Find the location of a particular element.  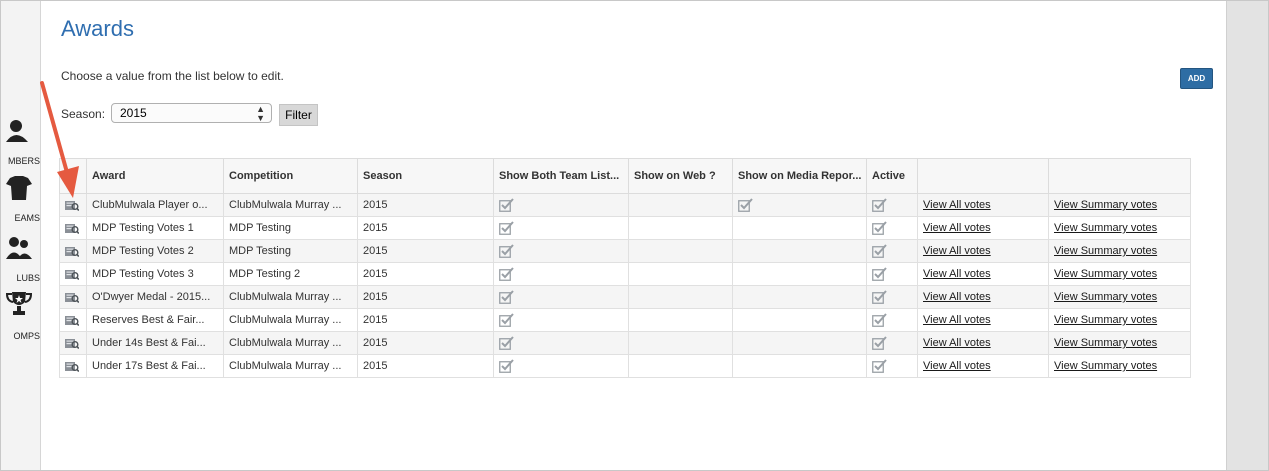

header-competition: Competition is located at coordinates (290, 176).